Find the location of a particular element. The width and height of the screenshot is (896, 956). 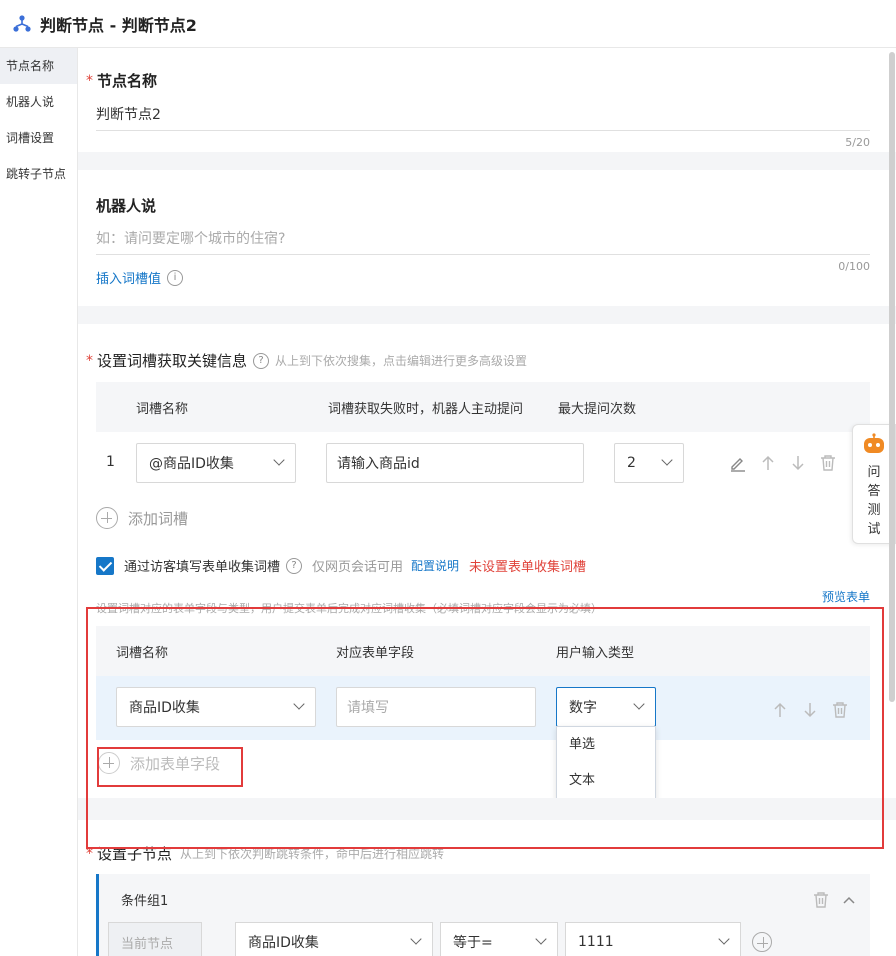

col-fail-prompt: 词槽获取失败时，机器人主动提问 is located at coordinates (426, 409).